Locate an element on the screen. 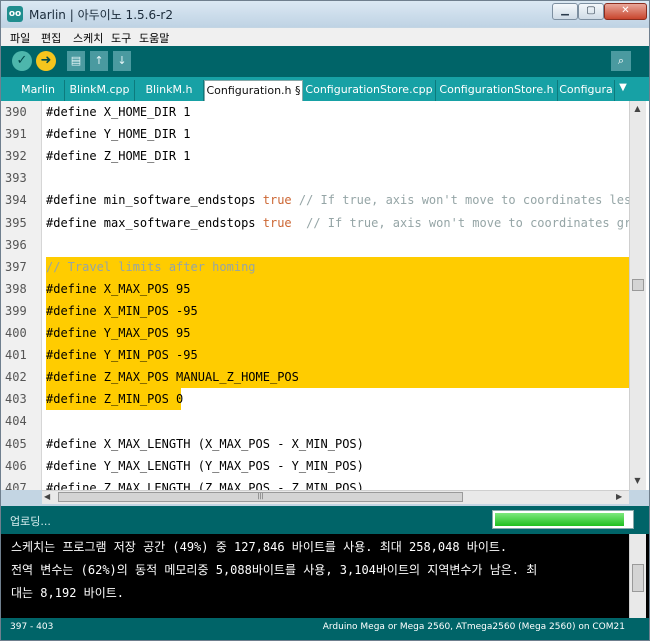  code-token: #define Z_HOME_DIR 1 is located at coordinates (118, 156).